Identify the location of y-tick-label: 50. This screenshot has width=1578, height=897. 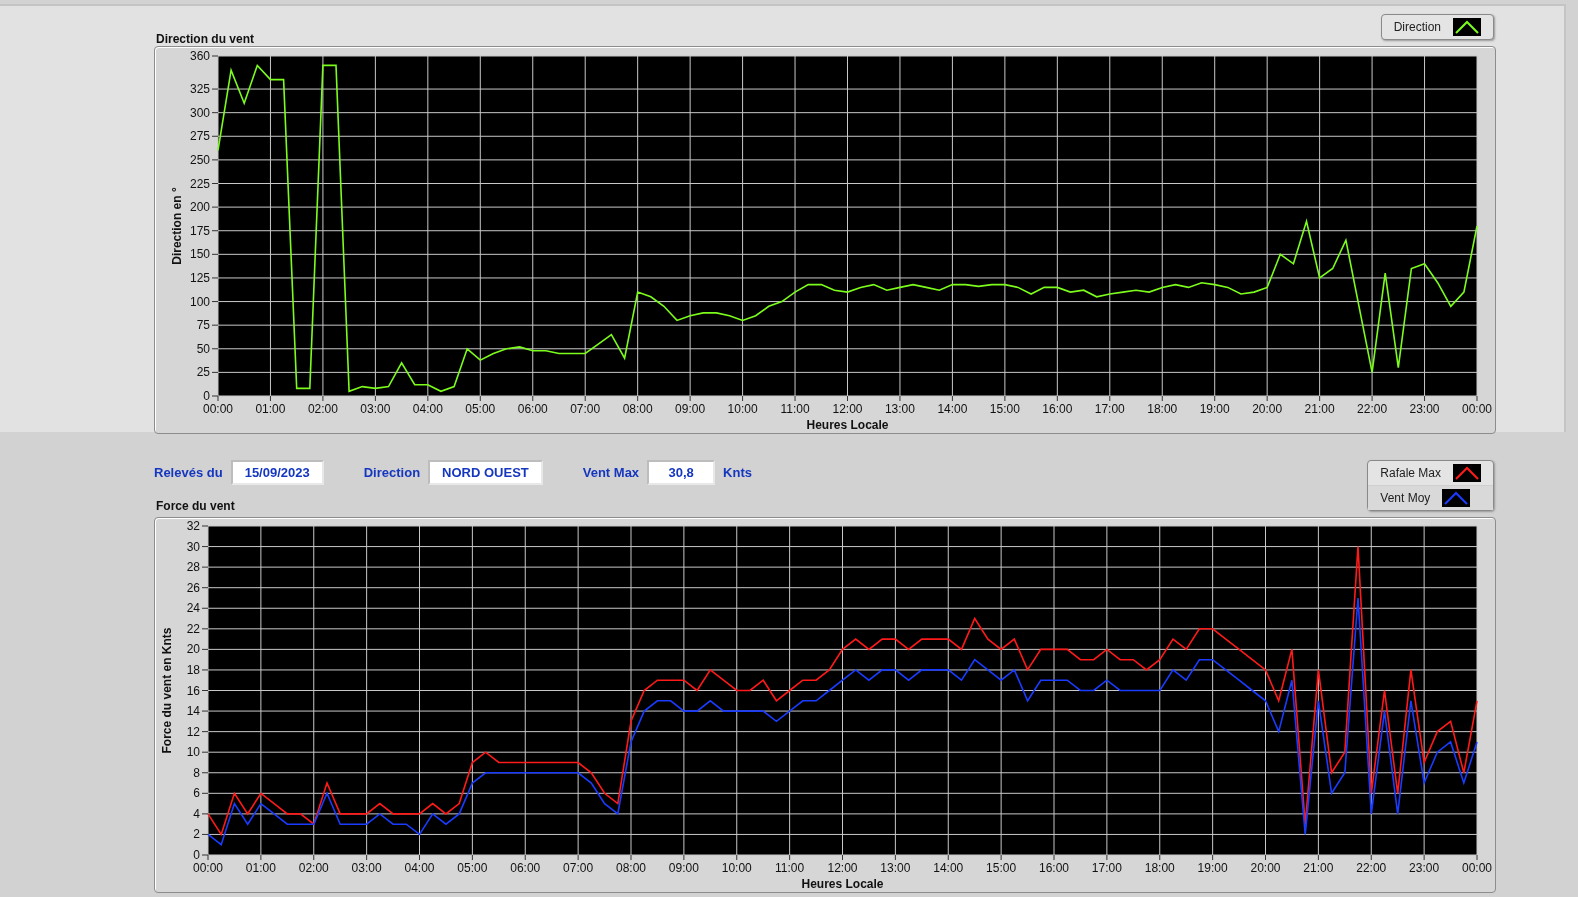
(203, 348).